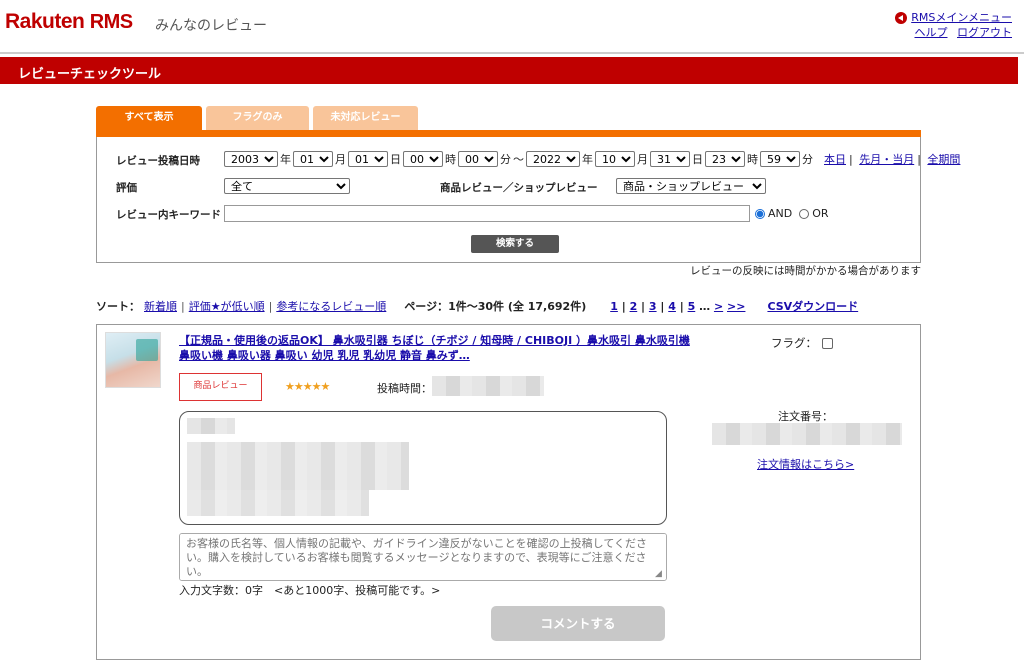 This screenshot has width=1024, height=666. What do you see at coordinates (820, 213) in the screenshot?
I see `or-label: OR` at bounding box center [820, 213].